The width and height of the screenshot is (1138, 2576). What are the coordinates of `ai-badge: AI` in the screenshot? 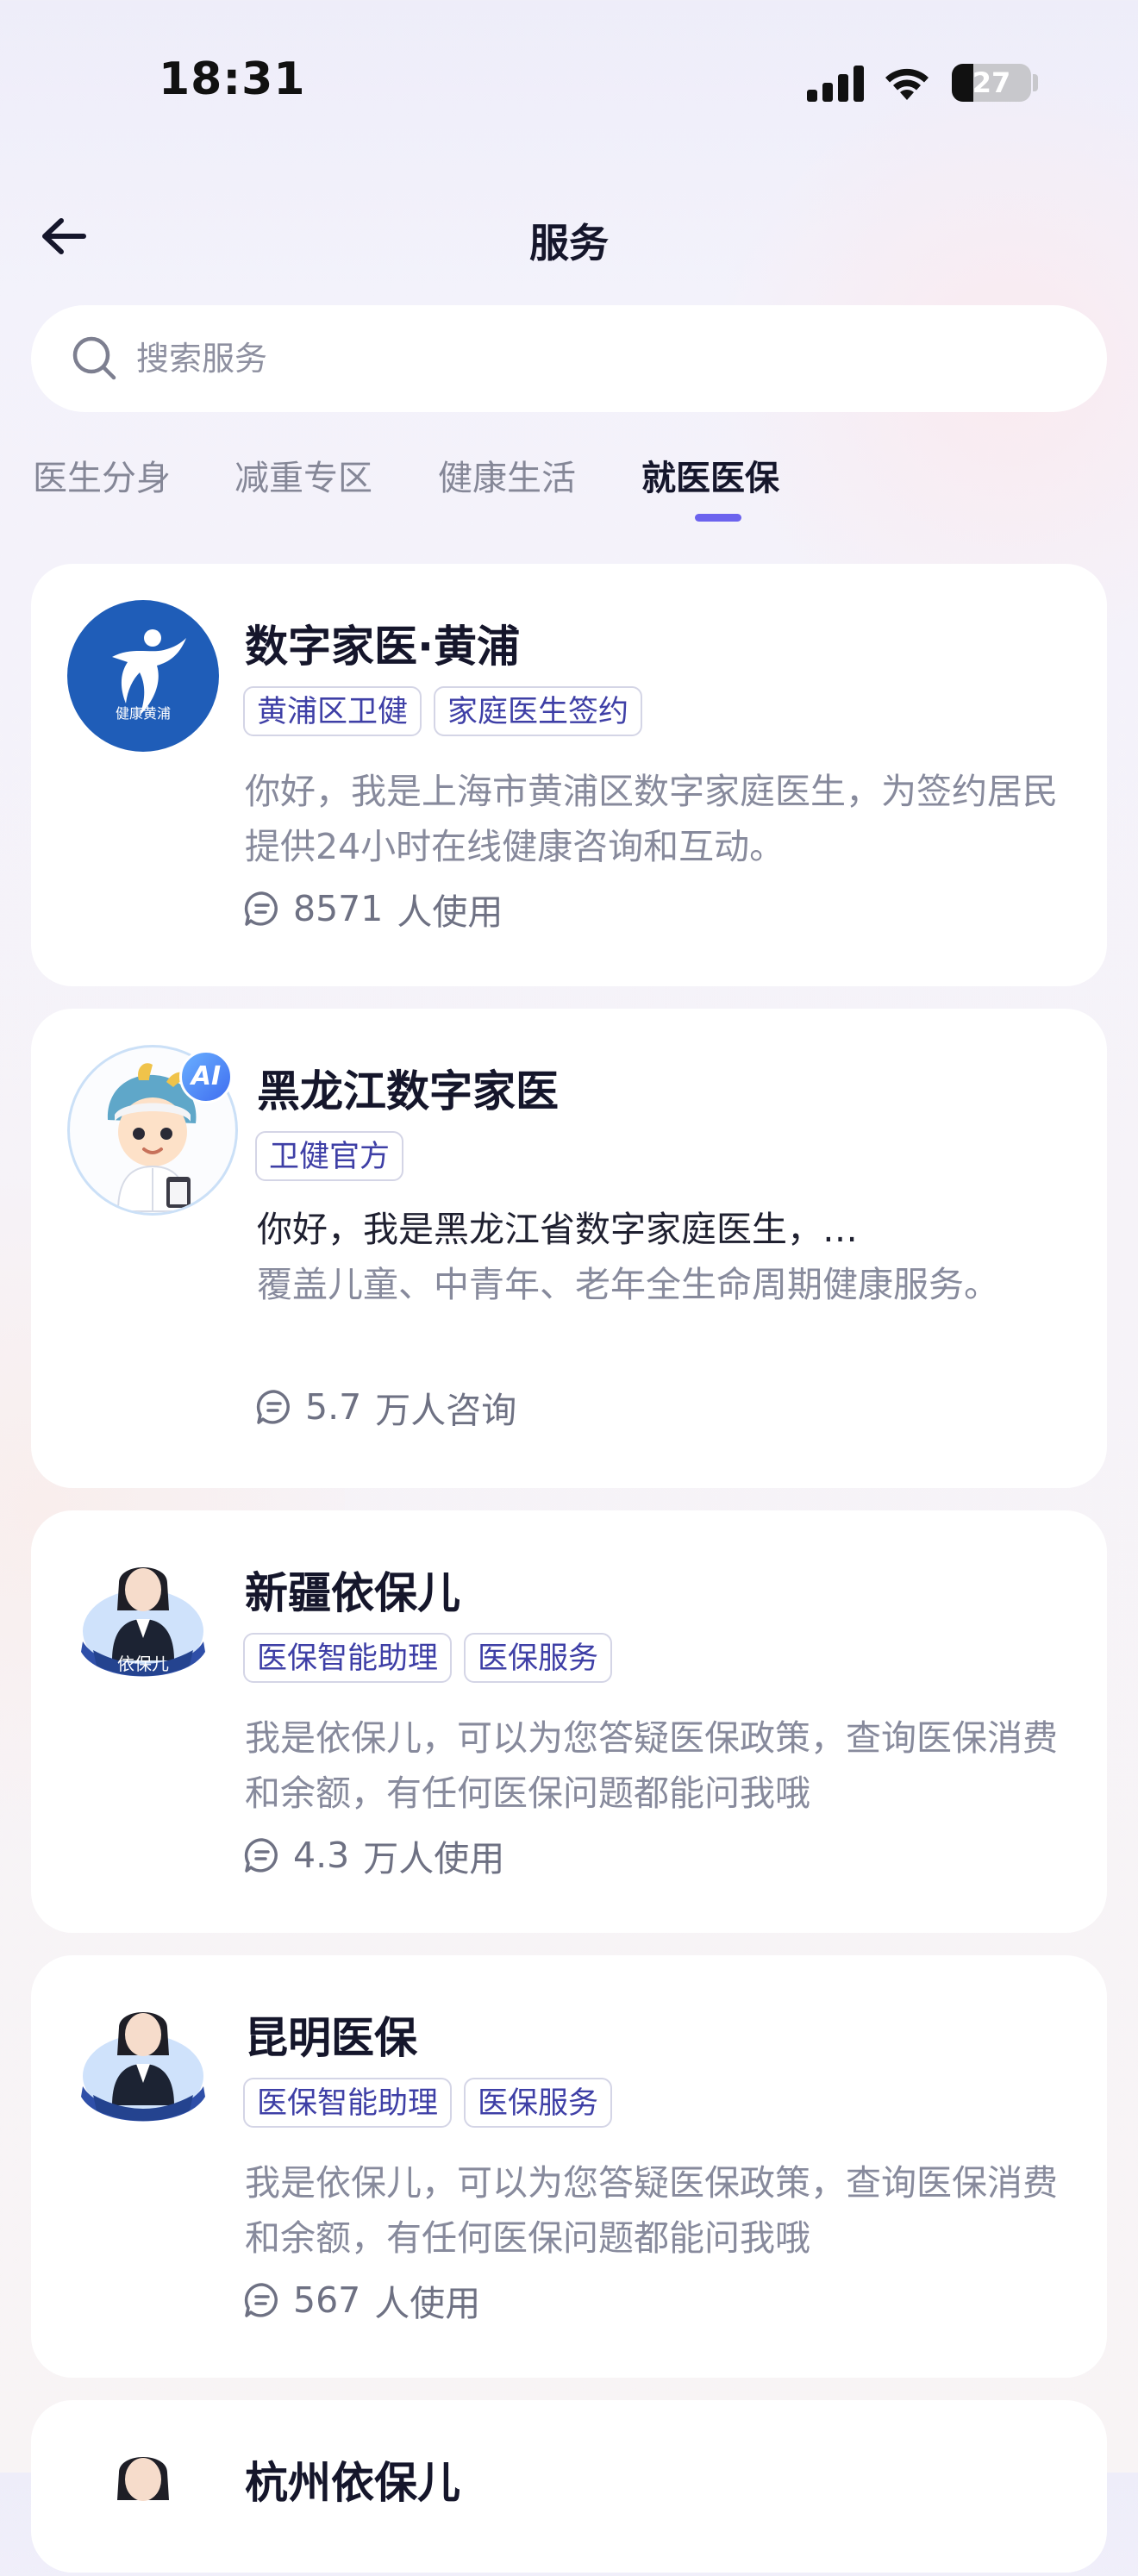 It's located at (206, 1077).